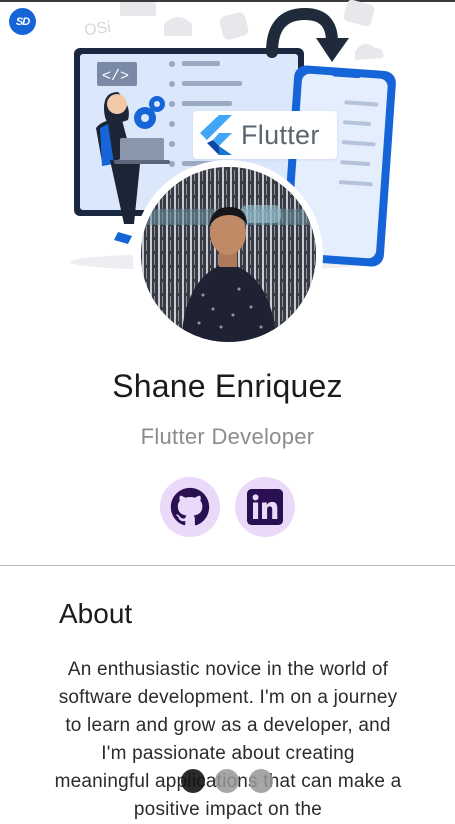  Describe the element at coordinates (280, 134) in the screenshot. I see `flutter-label: Flutter` at that location.